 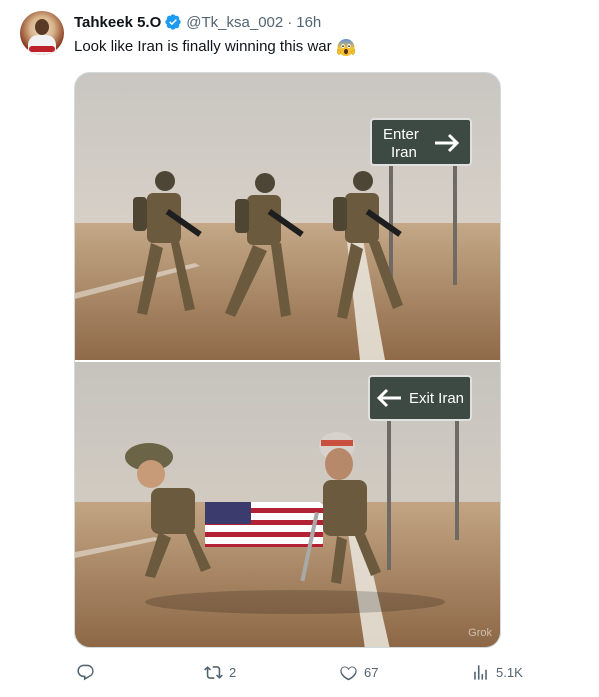 I want to click on enter-iran-sign: Enter Iran, so click(x=421, y=142).